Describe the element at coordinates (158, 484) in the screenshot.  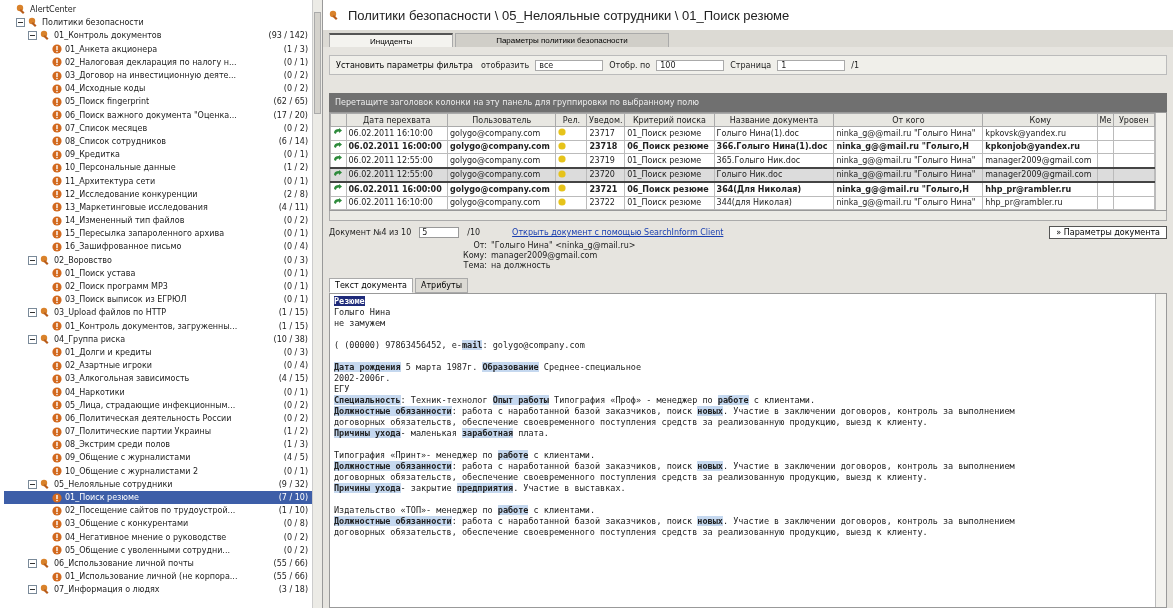
I see `tree-item: 05_Нелояльные сотрудники (9 / 32)` at that location.